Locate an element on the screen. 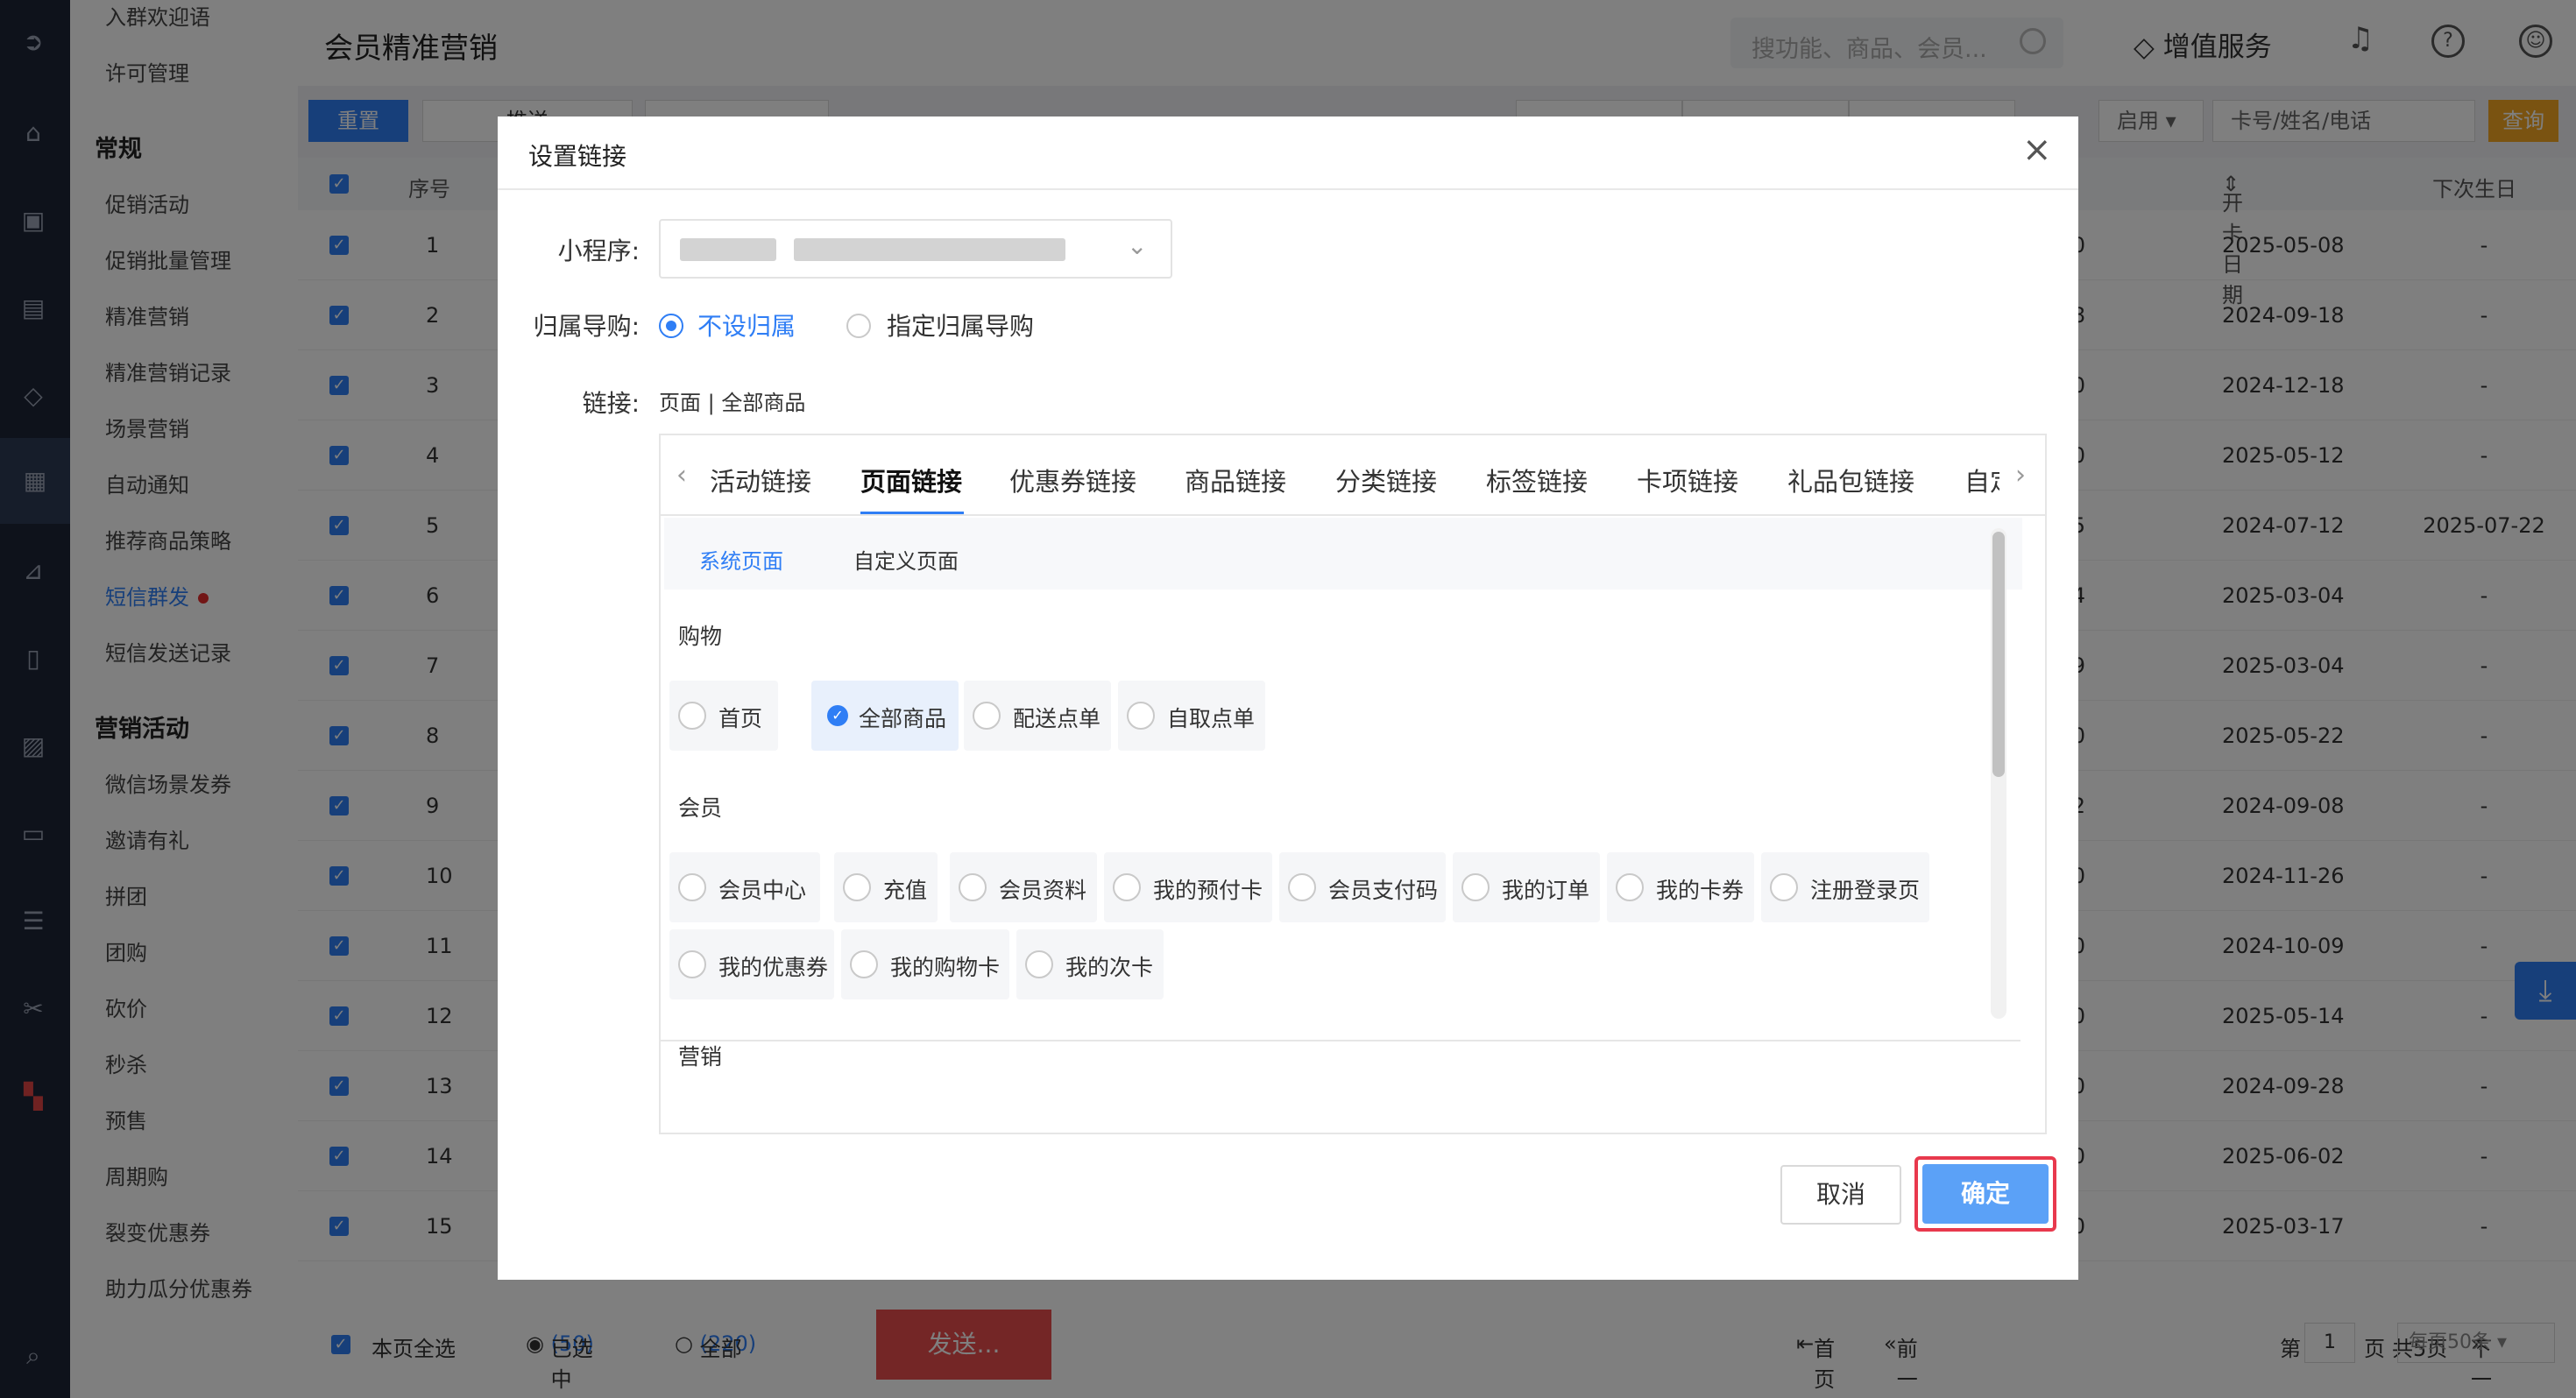 This screenshot has width=2576, height=1398. page-option-label: 会员支付码 is located at coordinates (1383, 890).